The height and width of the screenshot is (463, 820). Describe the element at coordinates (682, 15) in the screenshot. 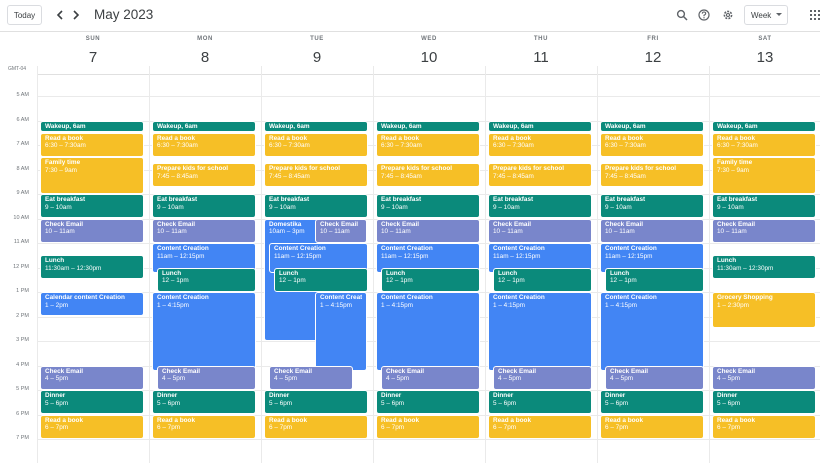

I see `search-icon` at that location.